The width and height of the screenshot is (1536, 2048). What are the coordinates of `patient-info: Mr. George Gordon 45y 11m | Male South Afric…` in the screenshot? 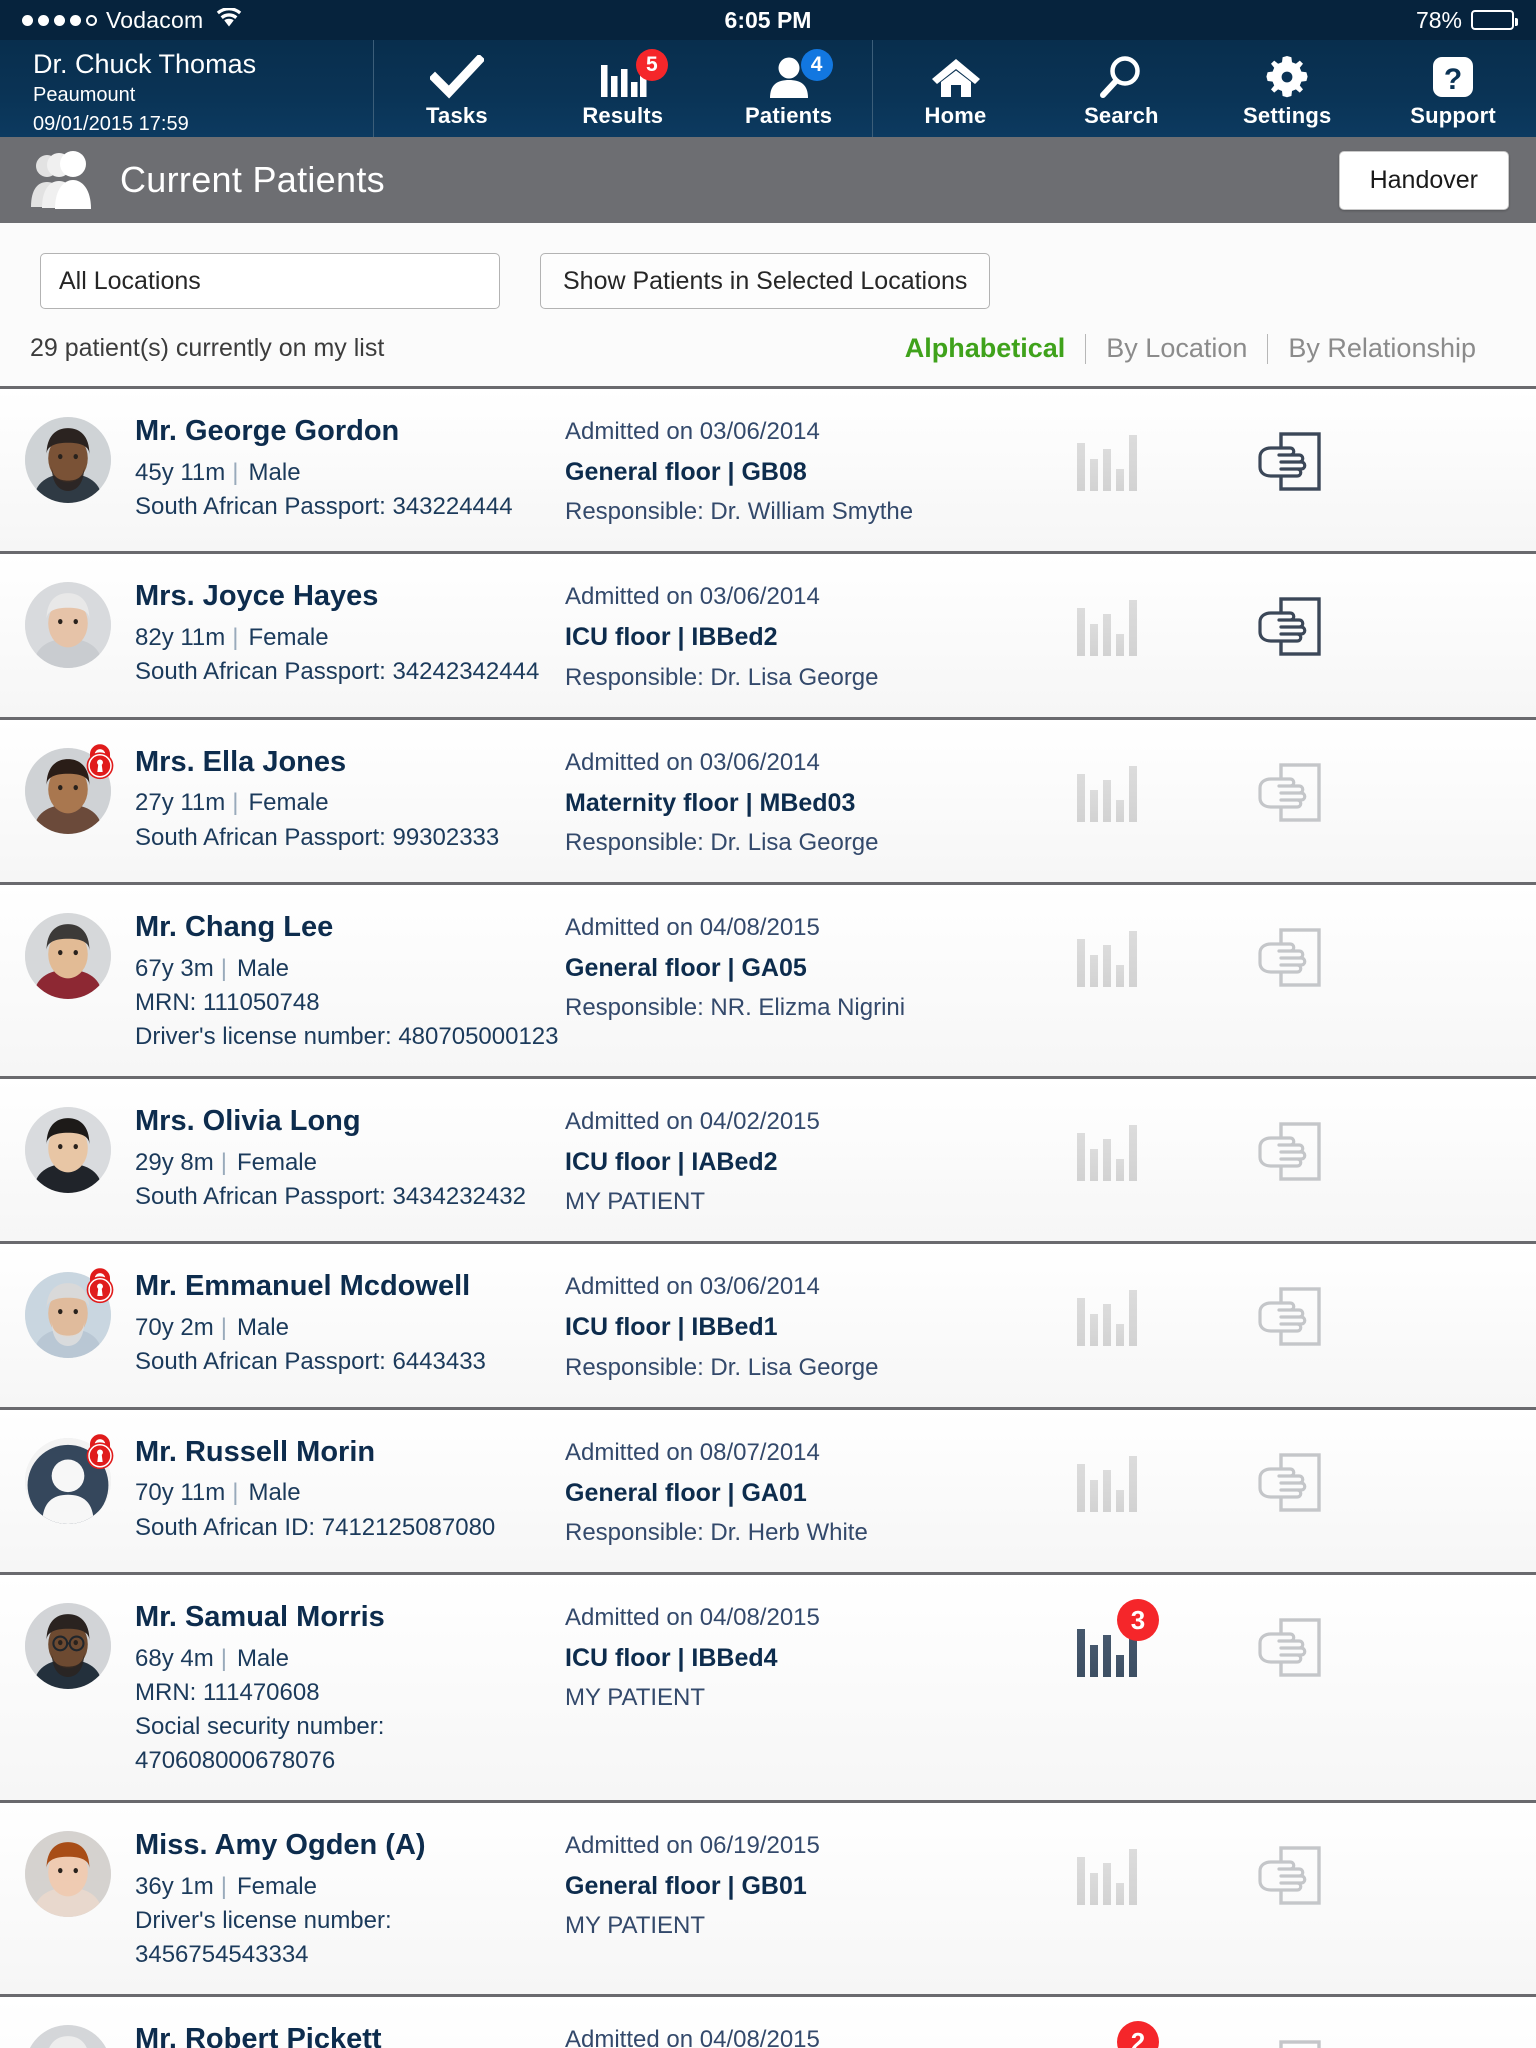 It's located at (350, 467).